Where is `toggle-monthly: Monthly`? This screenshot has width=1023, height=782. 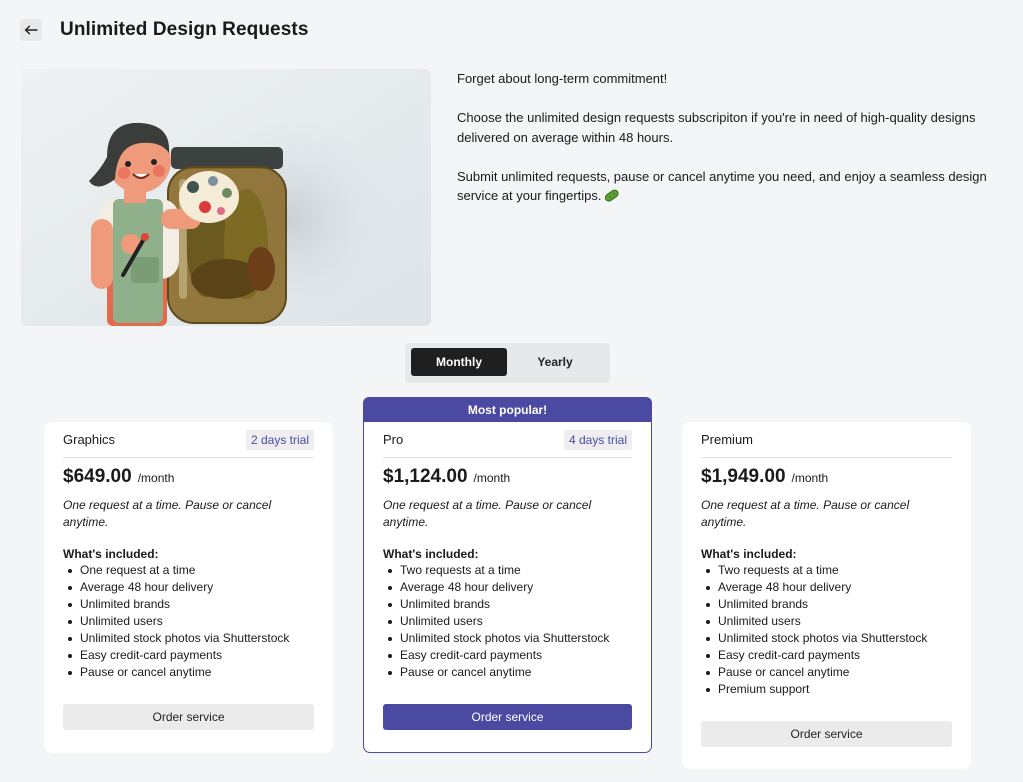
toggle-monthly: Monthly is located at coordinates (459, 362).